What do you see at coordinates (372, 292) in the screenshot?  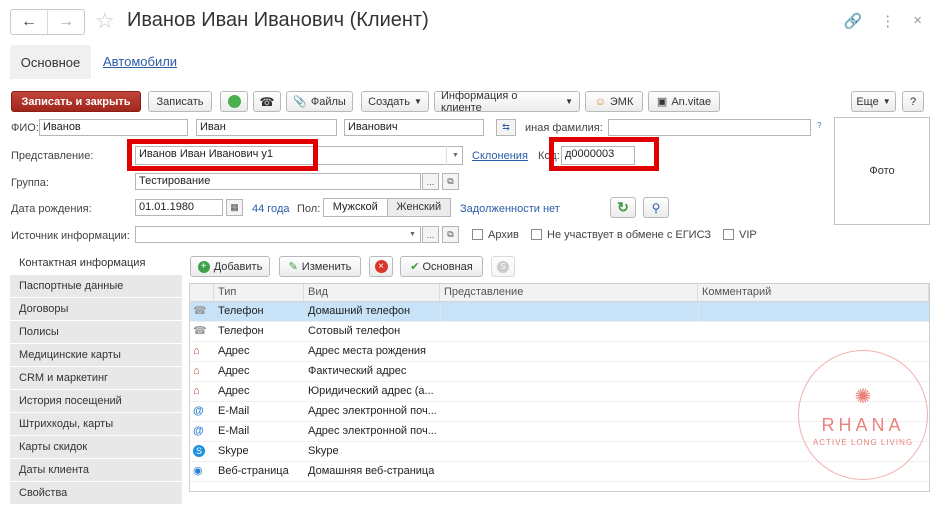 I see `col-kind: Вид` at bounding box center [372, 292].